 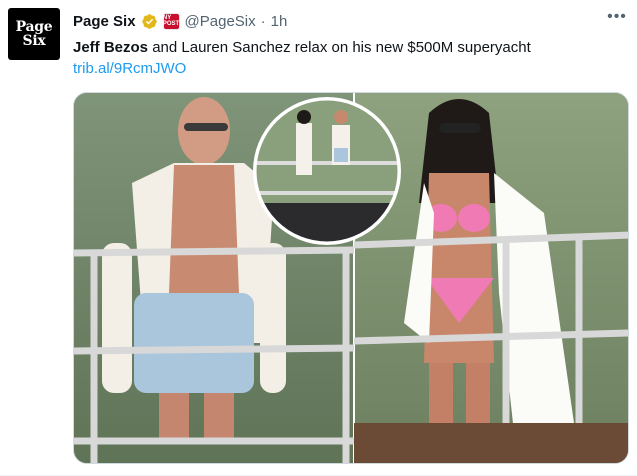 I want to click on avatar: Page Six, so click(x=34, y=34).